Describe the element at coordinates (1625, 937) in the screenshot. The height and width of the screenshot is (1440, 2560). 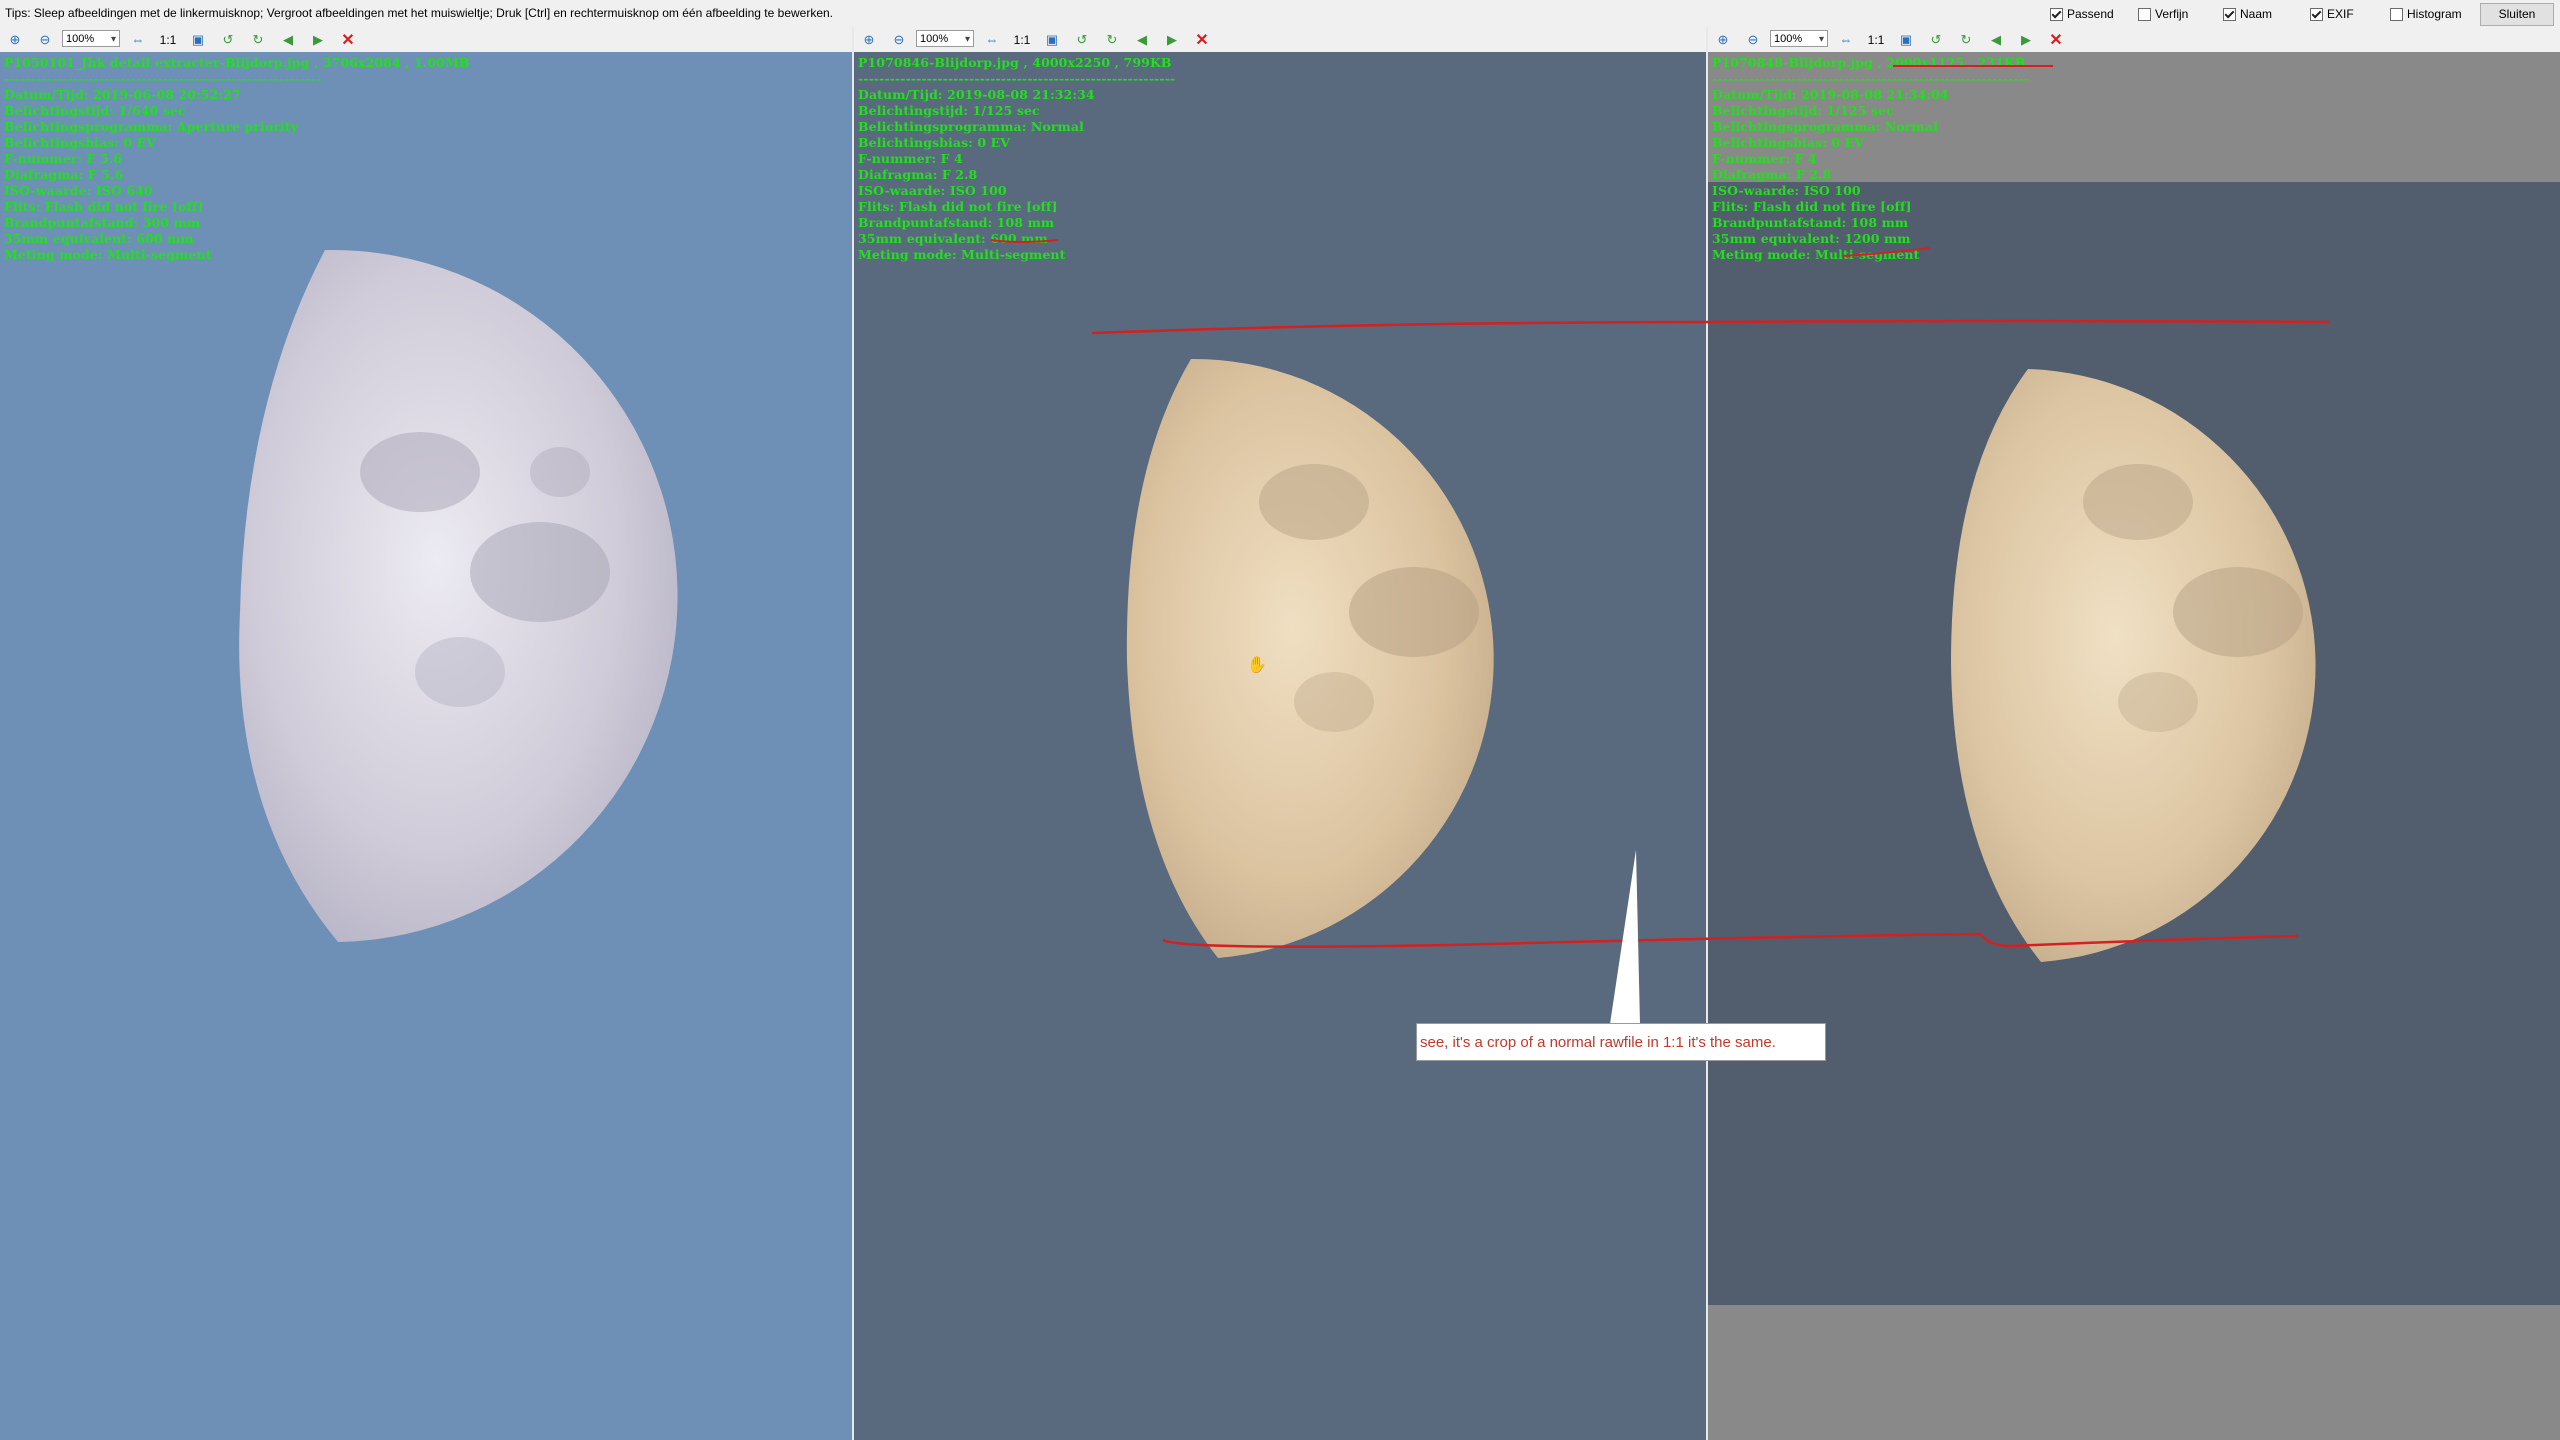
I see `callout-pointer` at that location.